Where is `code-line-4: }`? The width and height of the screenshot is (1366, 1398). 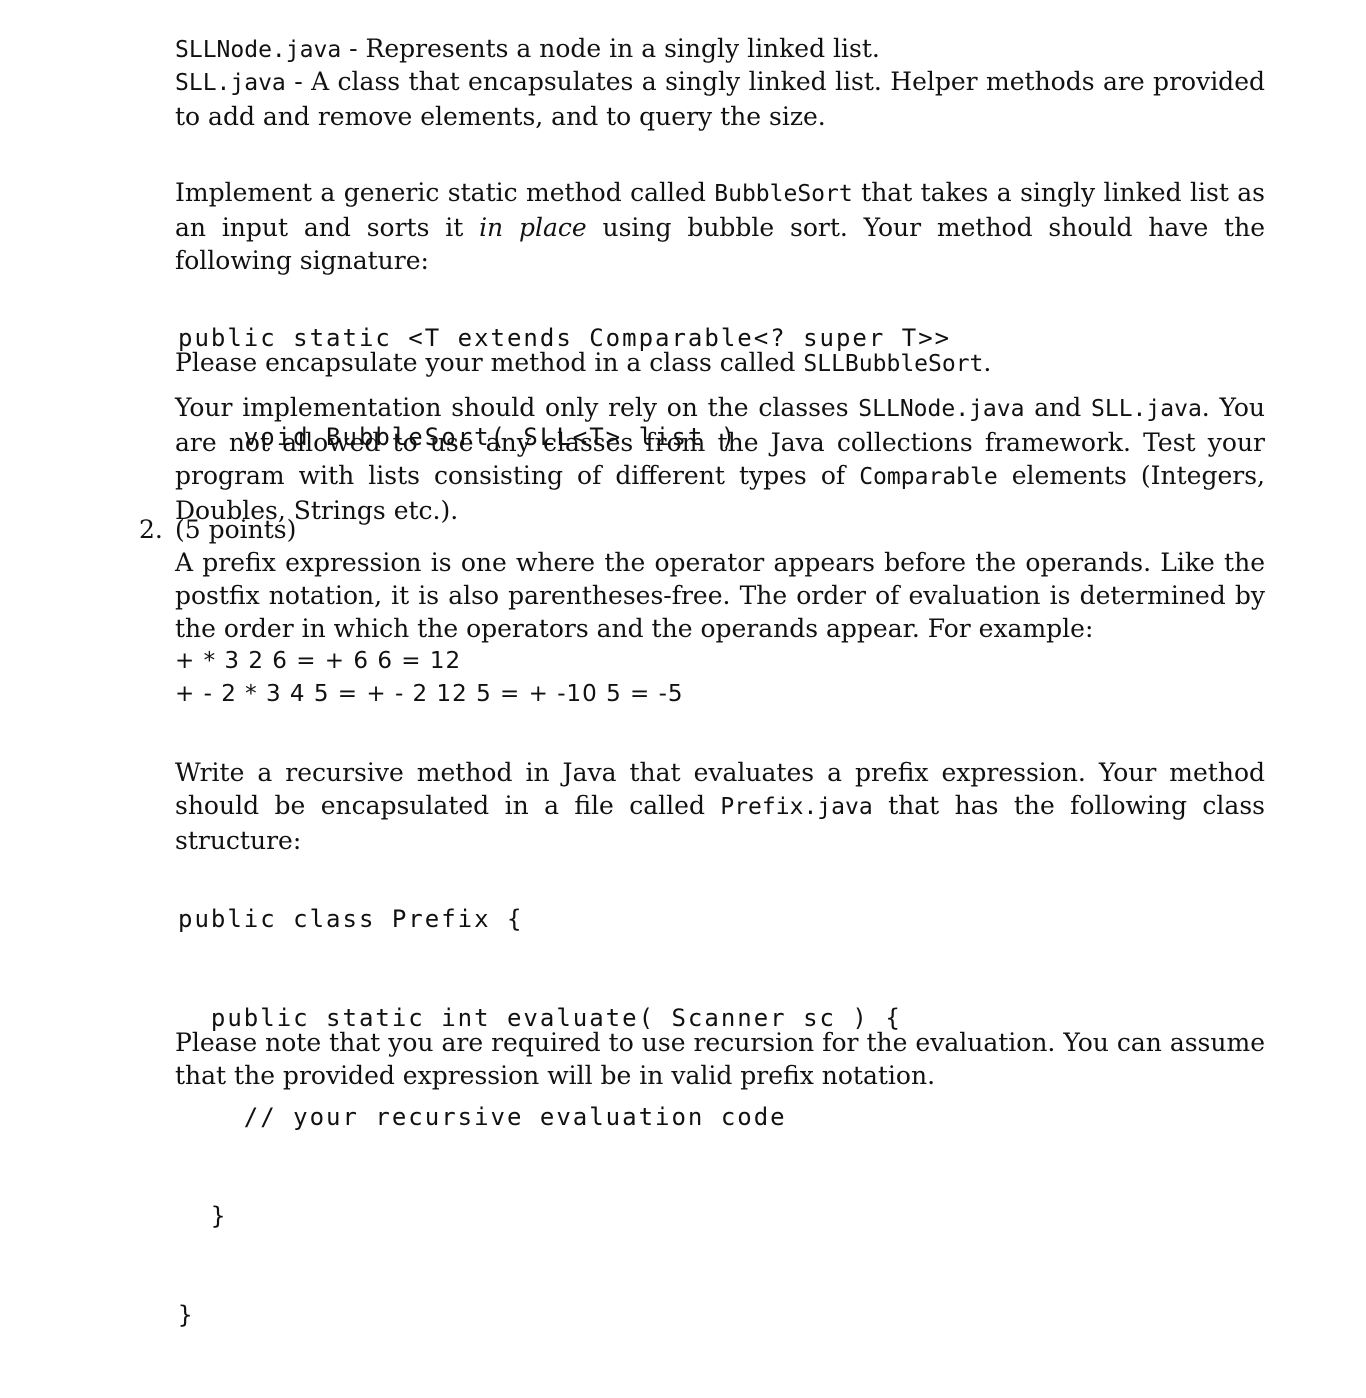 code-line-4: } is located at coordinates (203, 1216).